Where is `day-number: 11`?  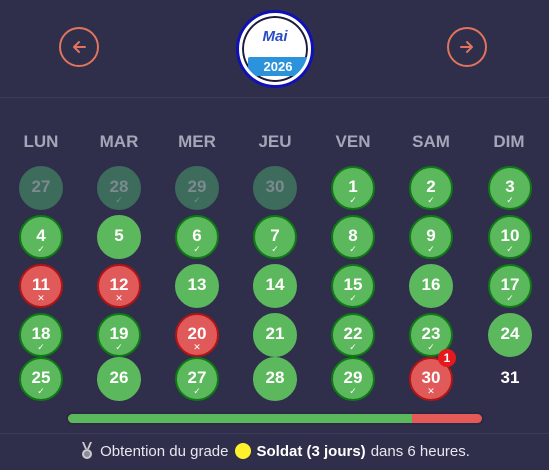
day-number: 11 is located at coordinates (41, 284).